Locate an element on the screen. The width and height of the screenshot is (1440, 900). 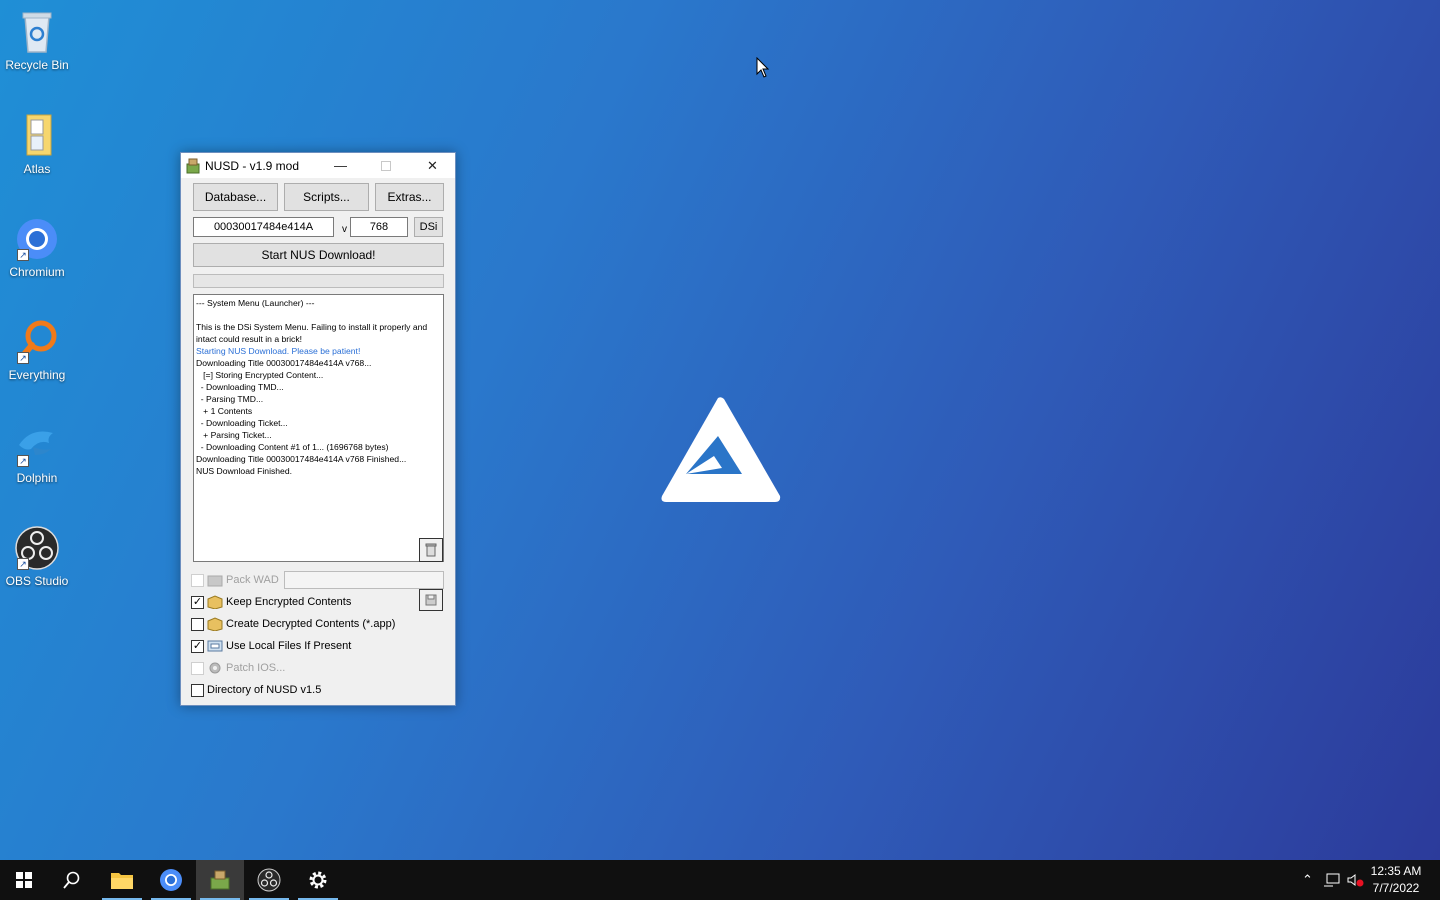
search-icon is located at coordinates (71, 880).